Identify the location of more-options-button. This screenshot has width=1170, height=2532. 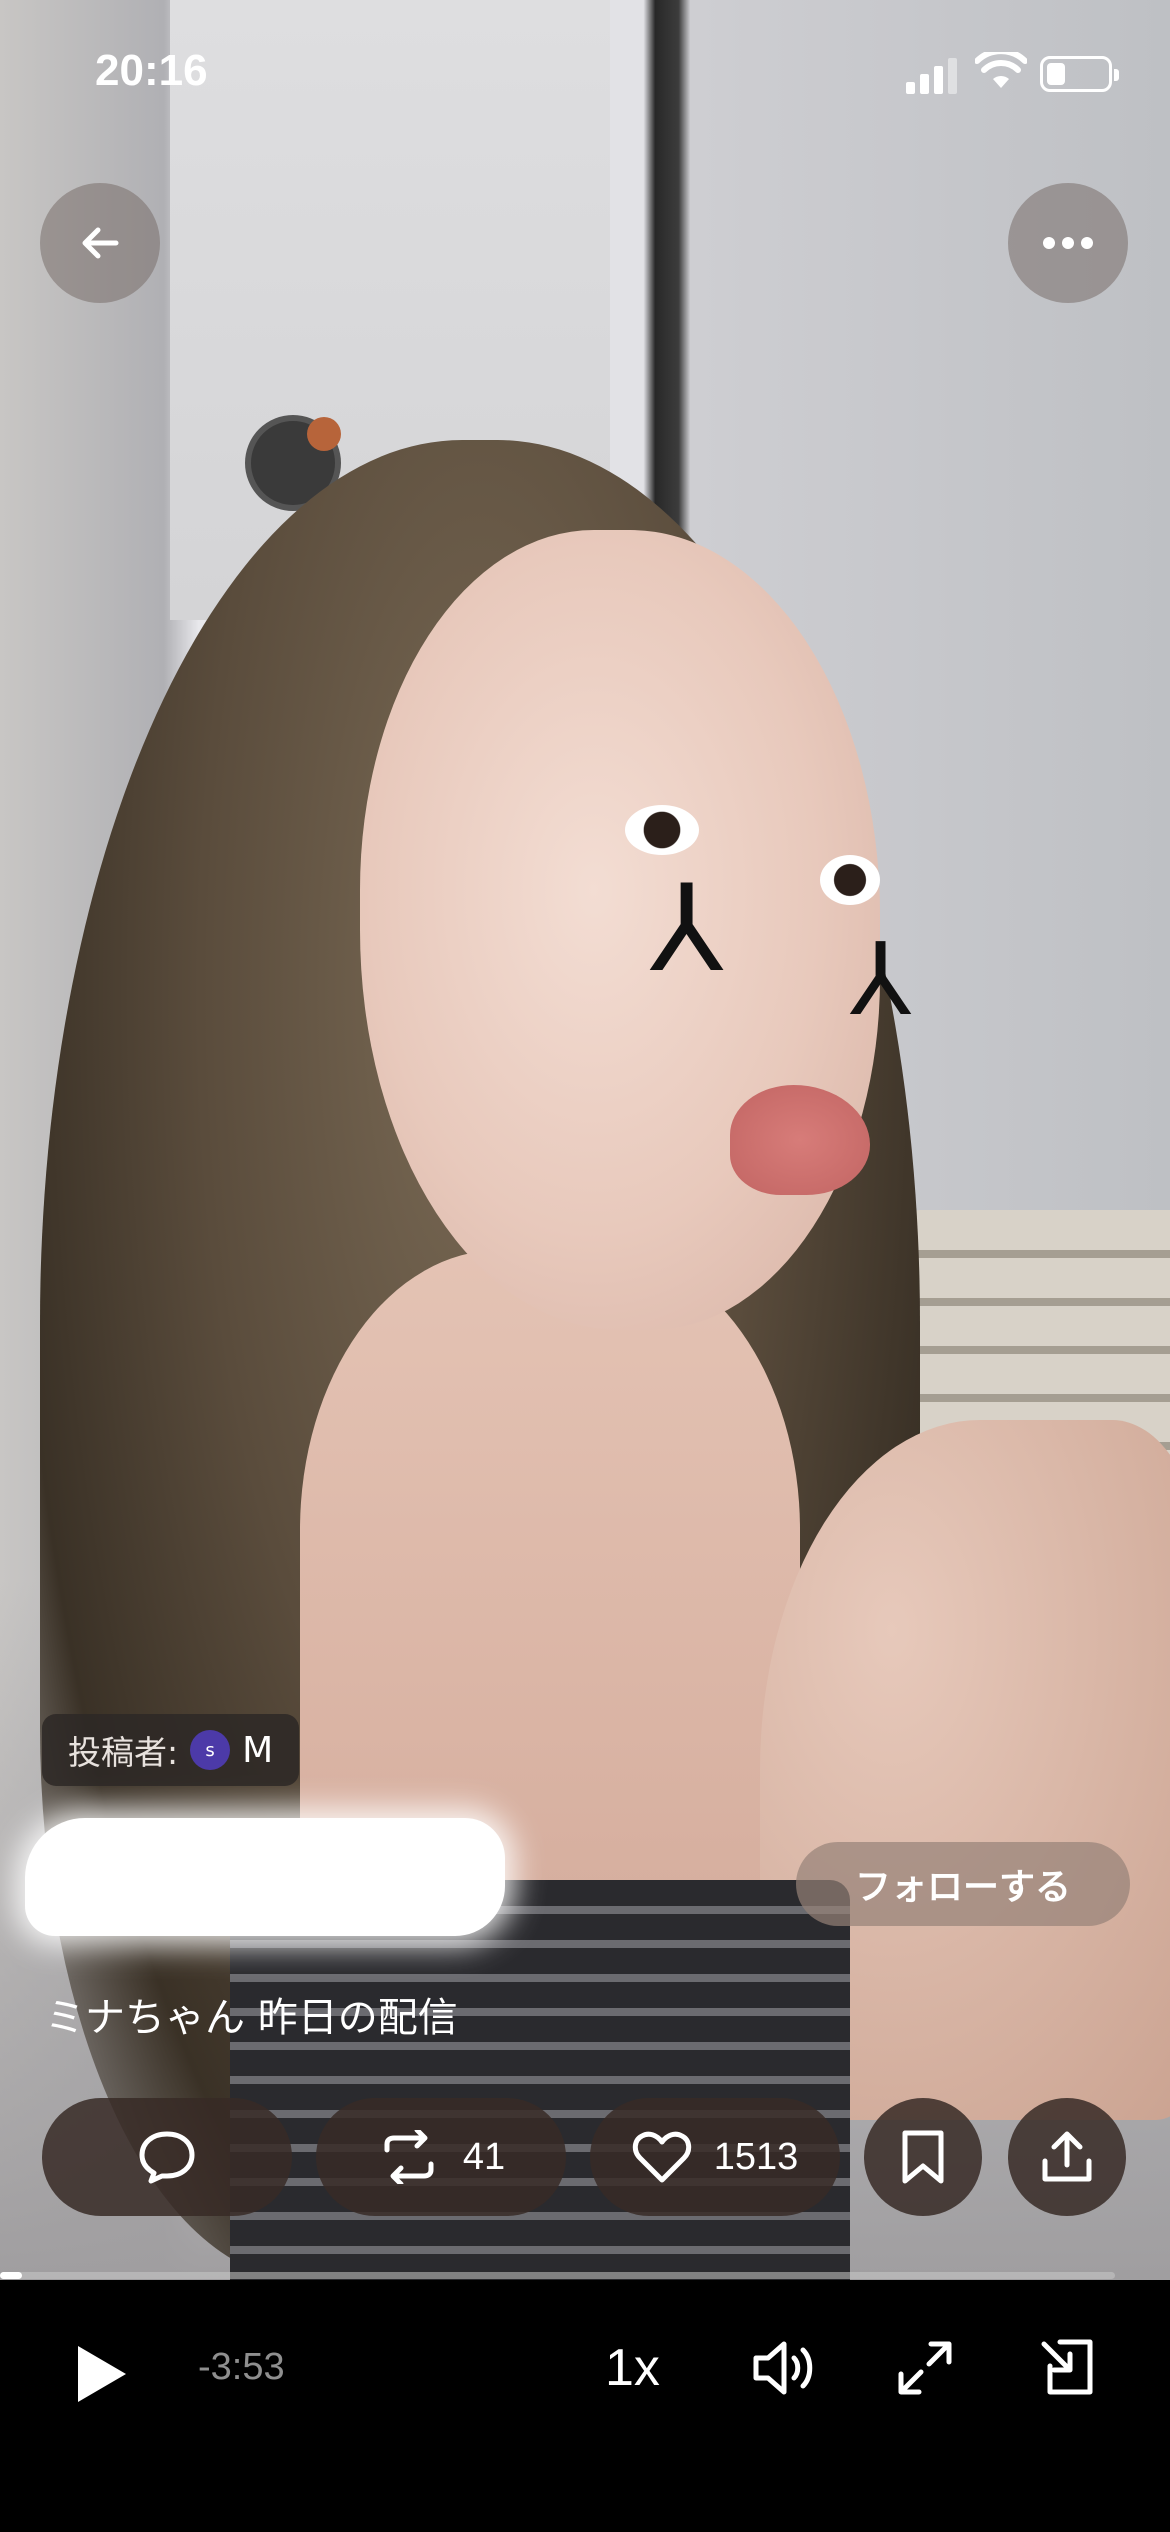
(1068, 243).